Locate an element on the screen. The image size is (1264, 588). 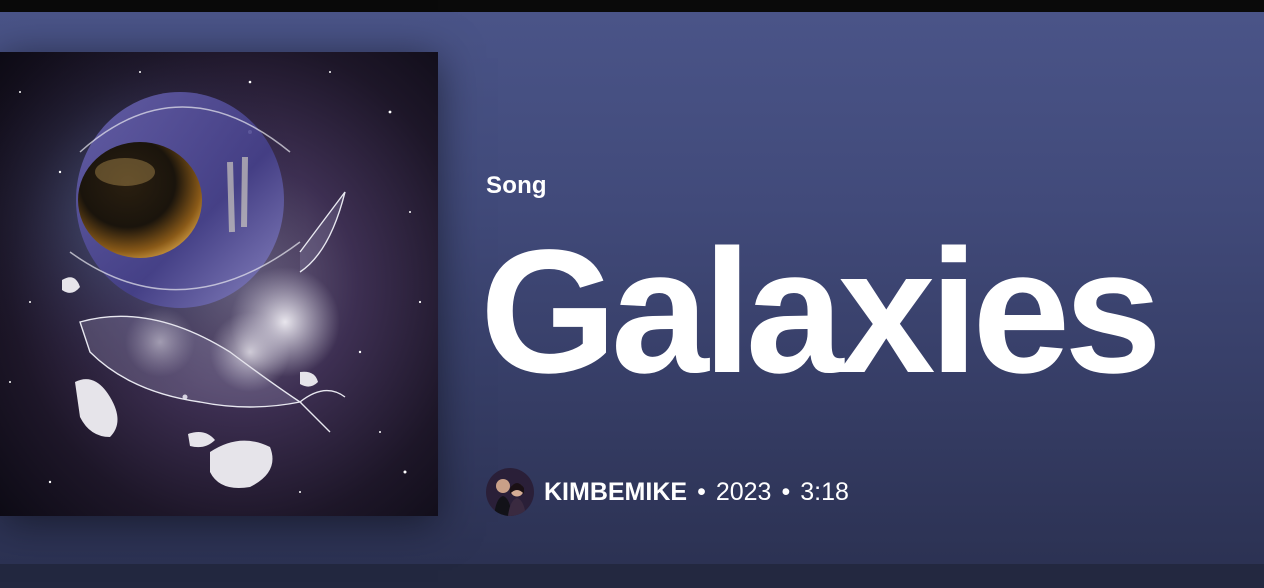
track-duration: 3:18 is located at coordinates (824, 491).